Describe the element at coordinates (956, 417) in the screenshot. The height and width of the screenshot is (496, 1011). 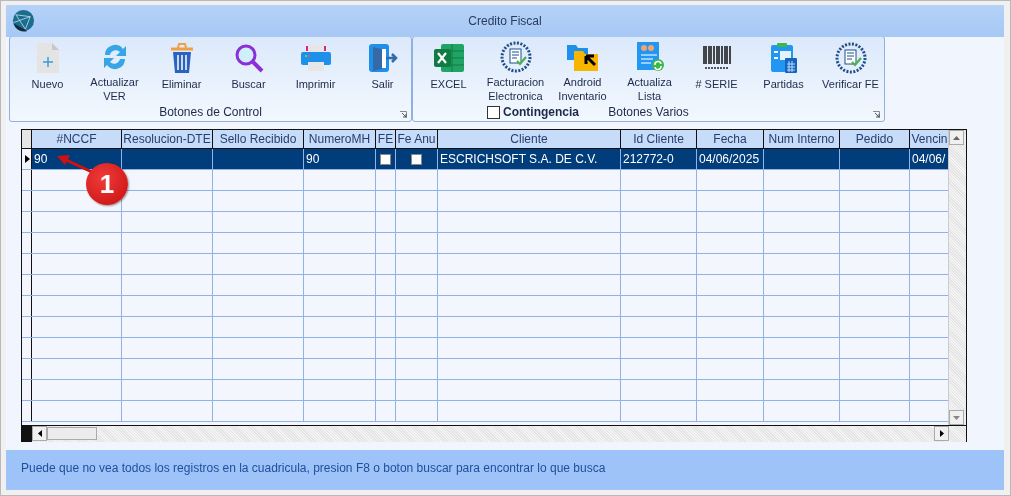
I see `scroll-down-icon` at that location.